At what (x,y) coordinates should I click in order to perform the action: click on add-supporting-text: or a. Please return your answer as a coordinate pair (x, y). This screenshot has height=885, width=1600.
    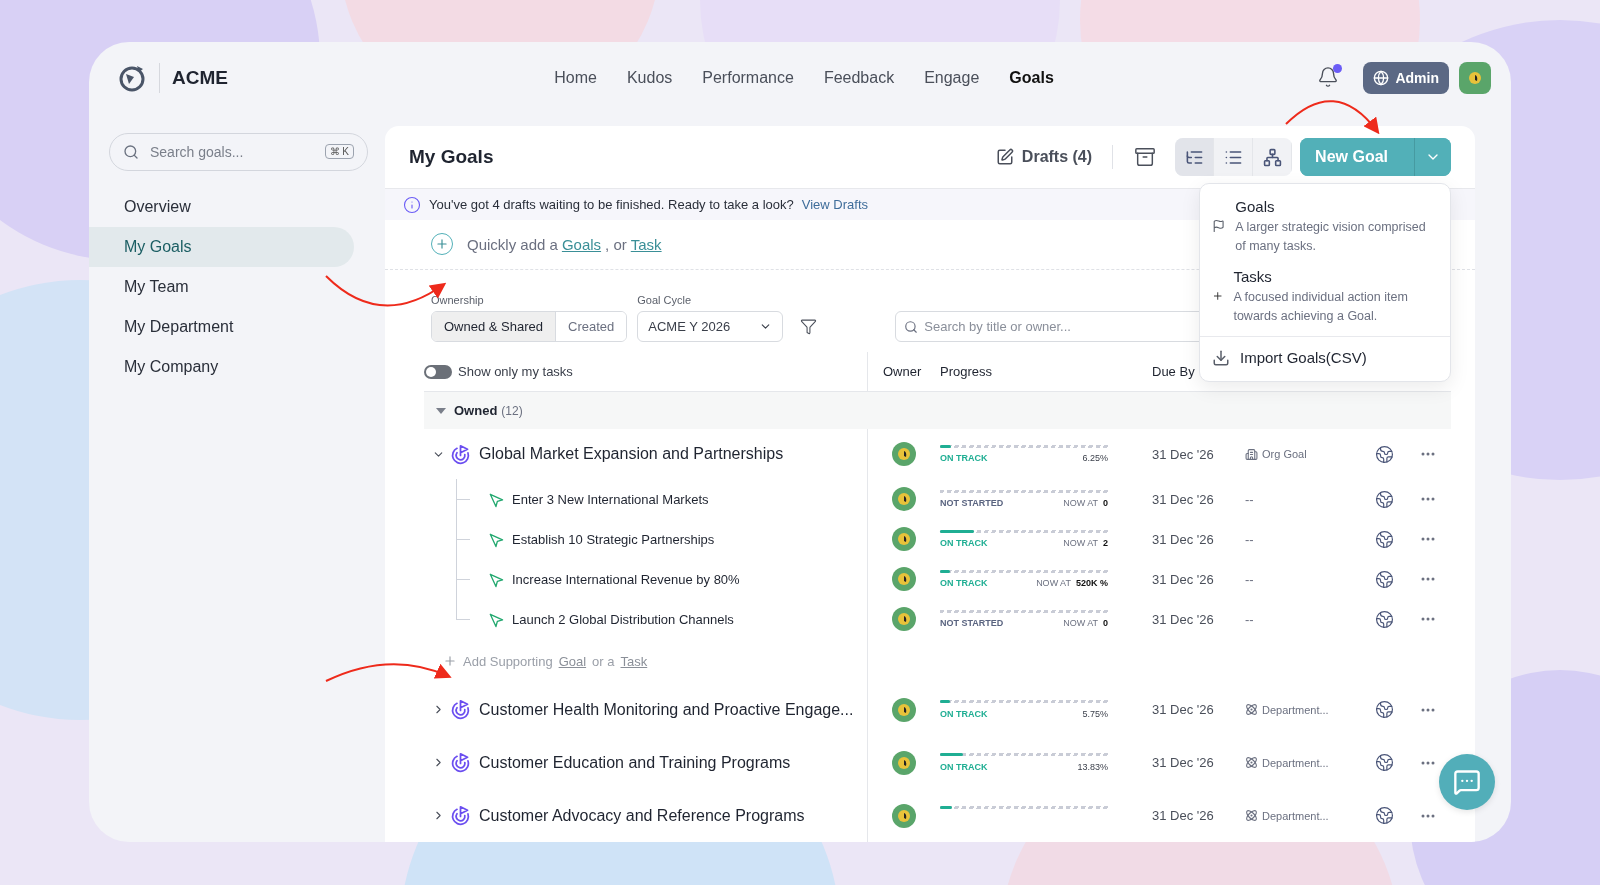
    Looking at the image, I should click on (603, 661).